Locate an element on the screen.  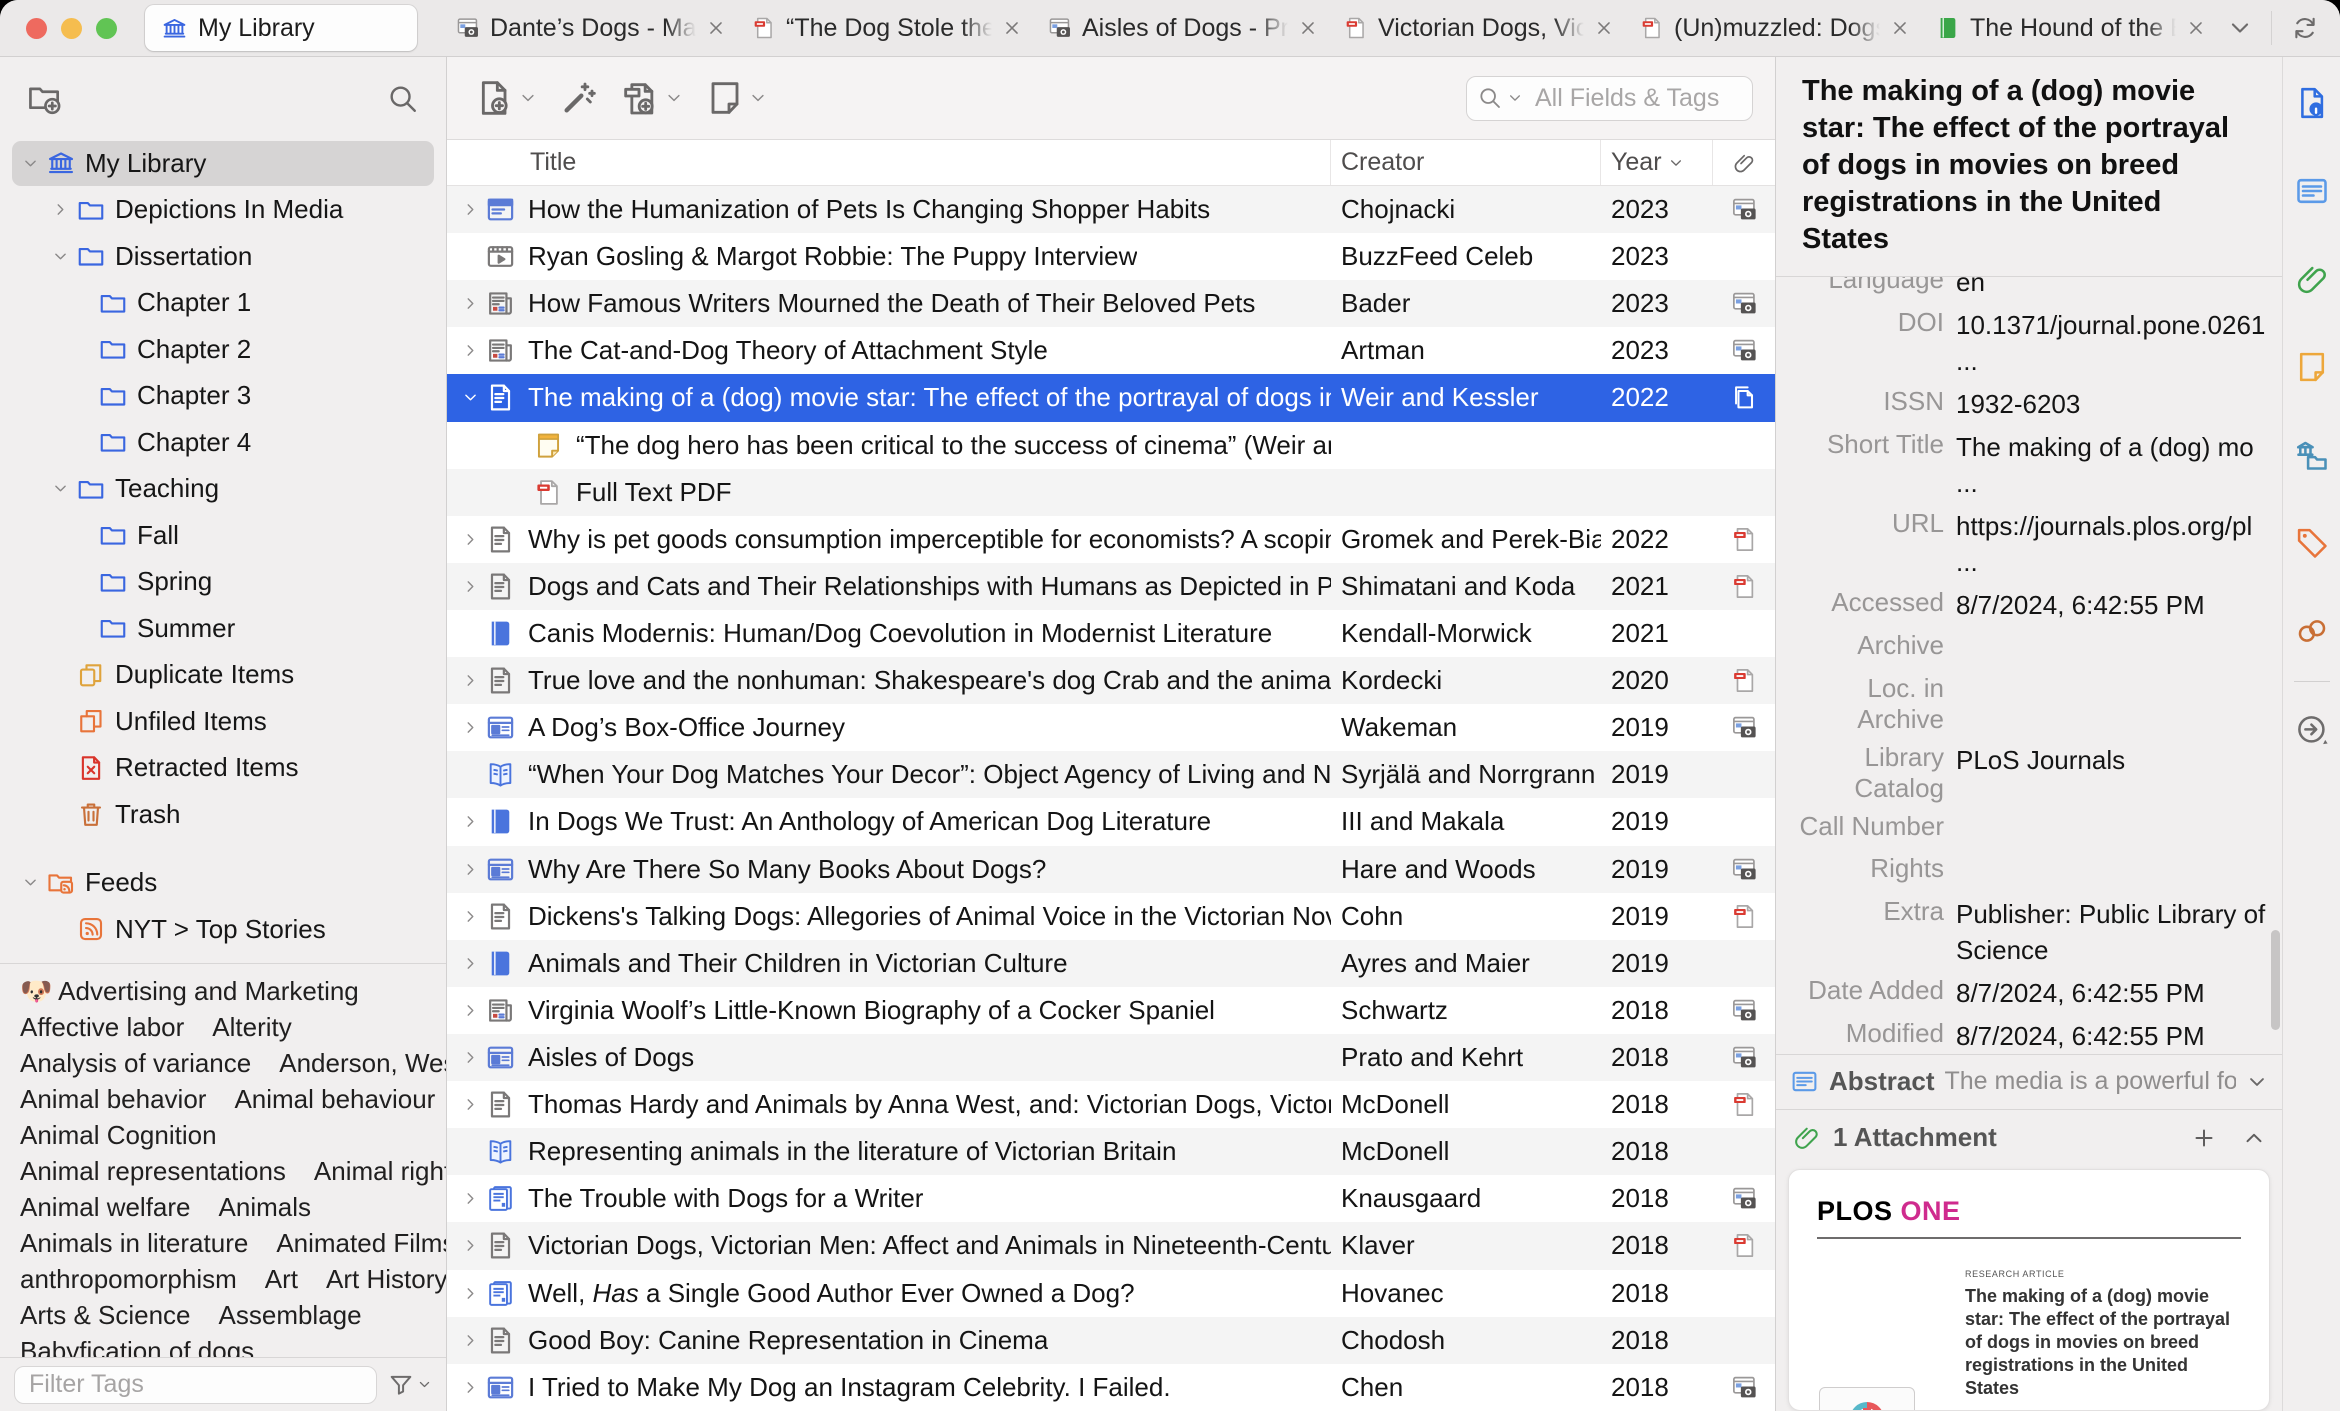
rail-libraries-collections-icon is located at coordinates (2312, 455).